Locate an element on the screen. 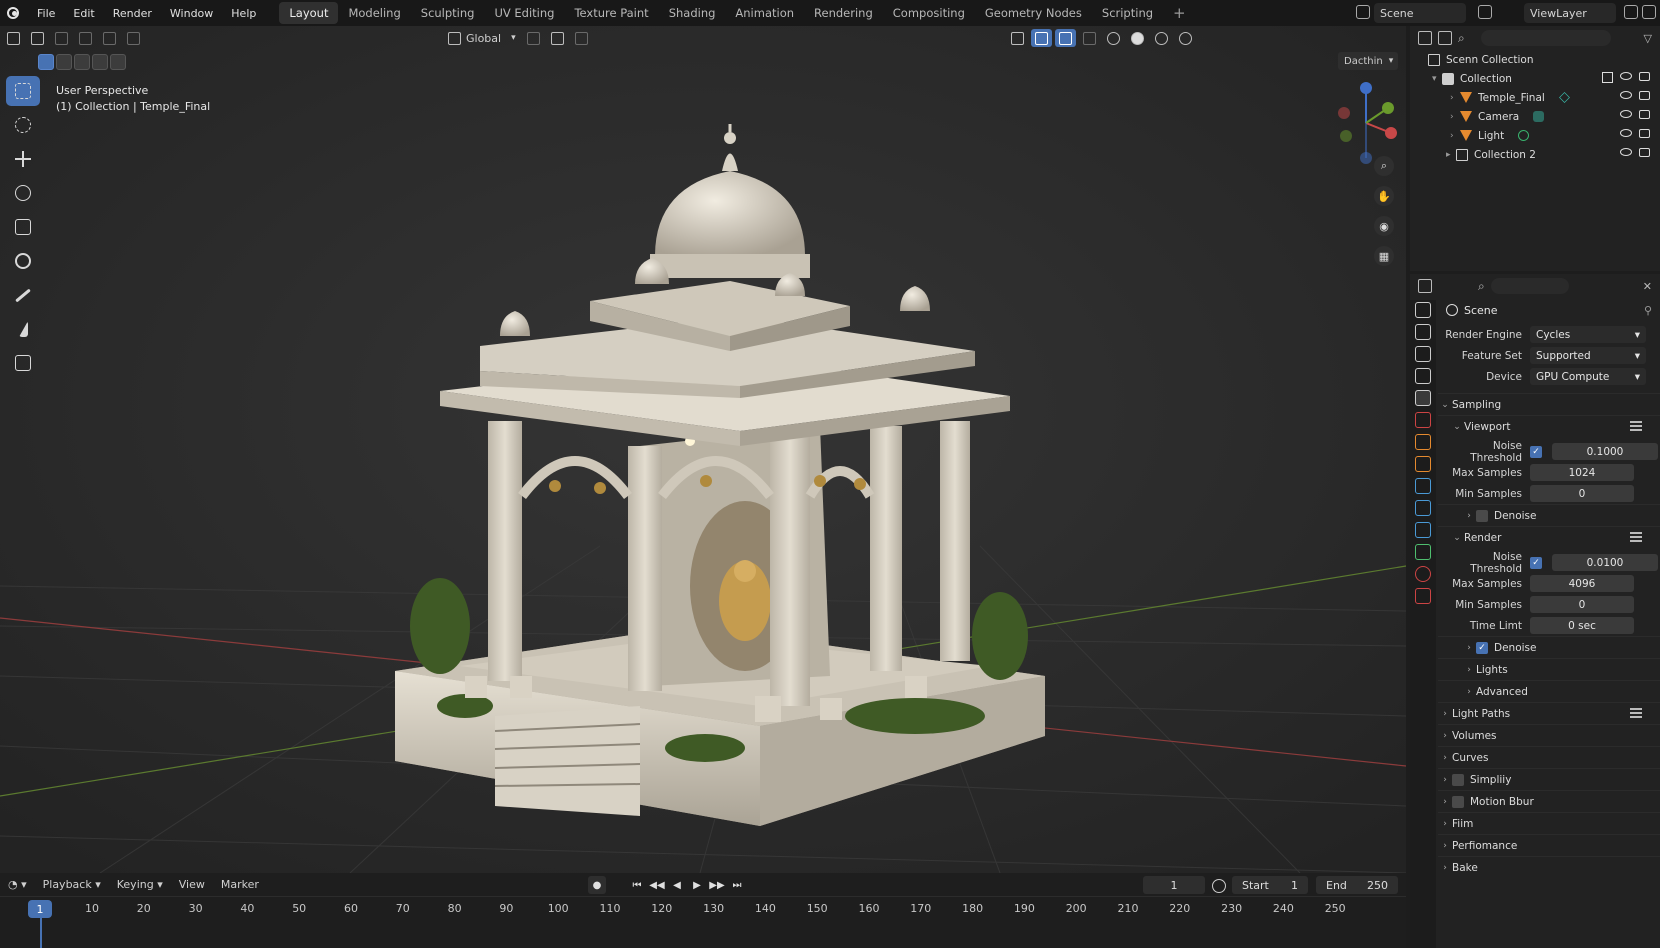 The height and width of the screenshot is (948, 1660). marker-menu: Marker is located at coordinates (240, 884).